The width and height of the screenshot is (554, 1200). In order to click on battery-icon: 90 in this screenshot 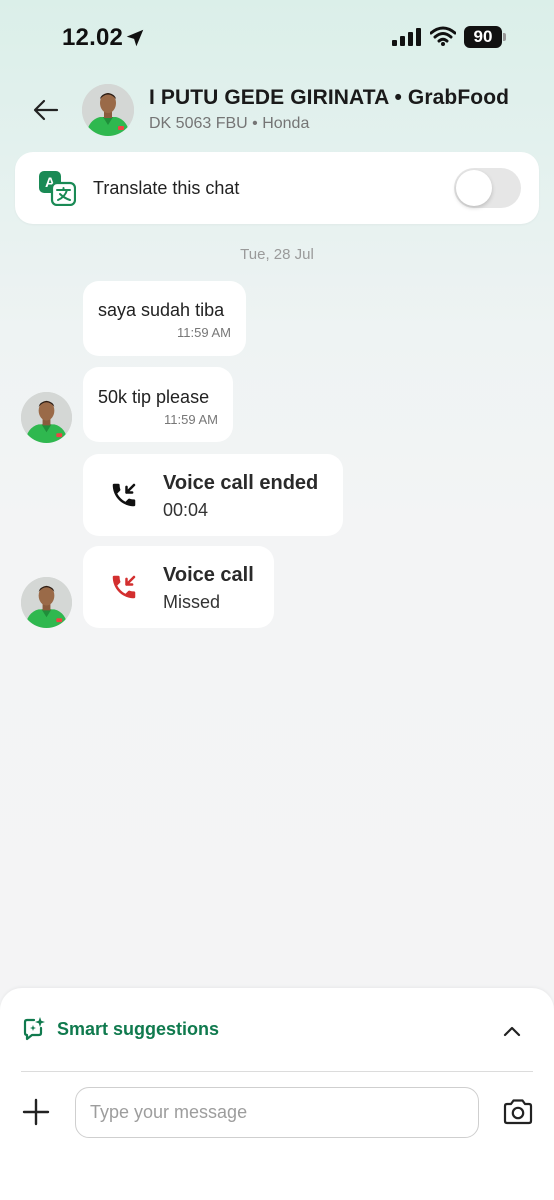, I will do `click(486, 37)`.